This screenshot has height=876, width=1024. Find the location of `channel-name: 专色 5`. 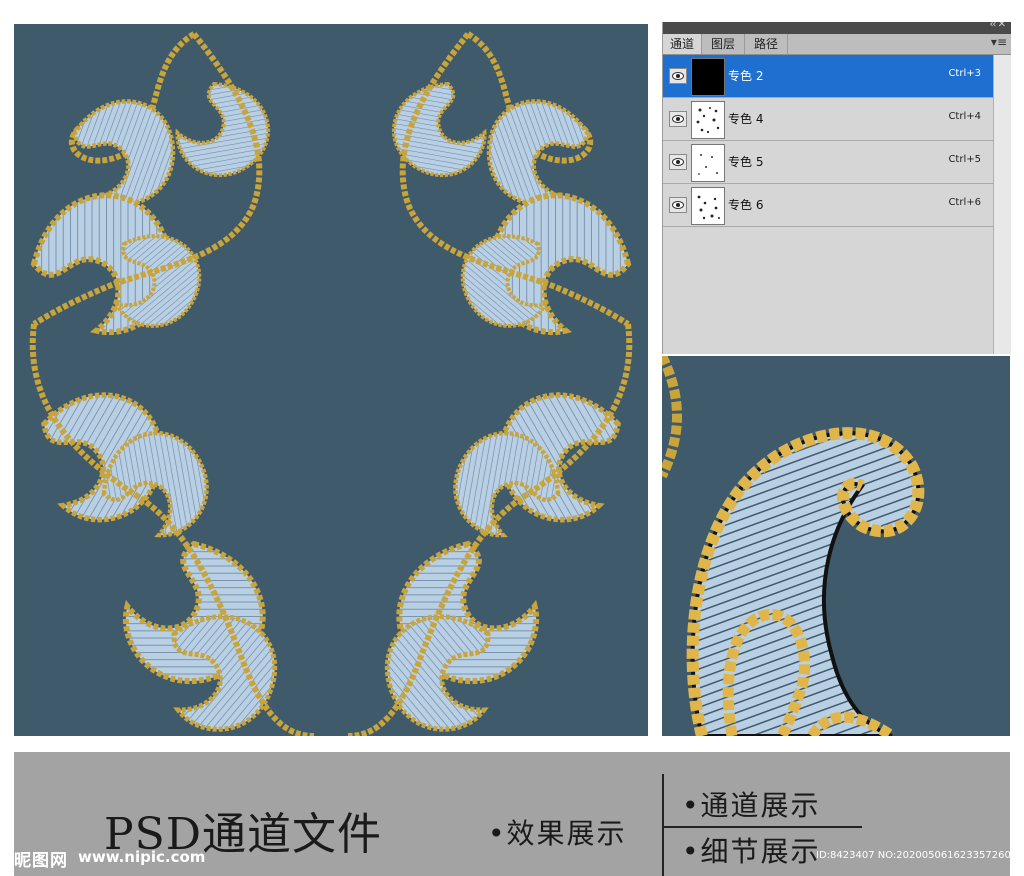

channel-name: 专色 5 is located at coordinates (746, 162).